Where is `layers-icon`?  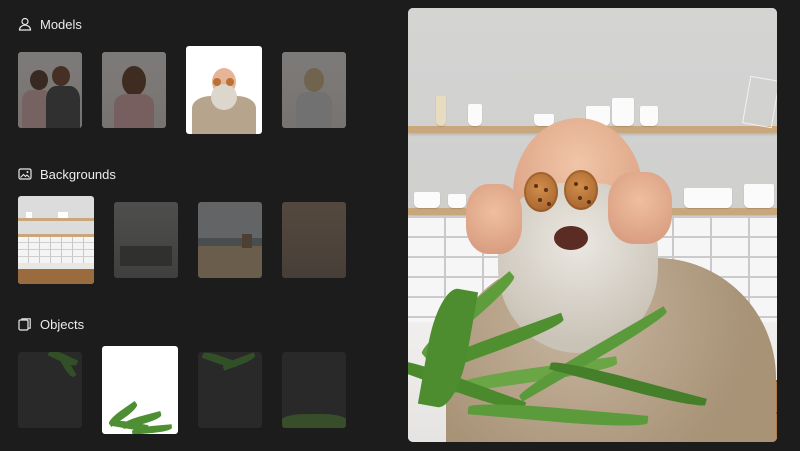
layers-icon is located at coordinates (25, 324).